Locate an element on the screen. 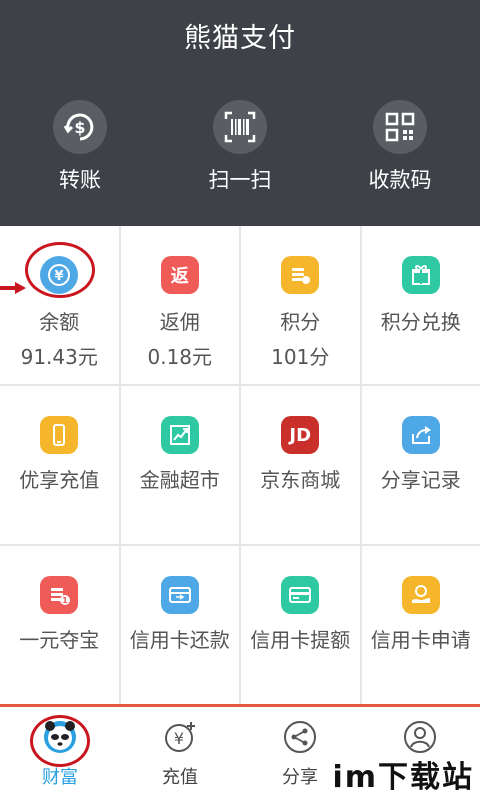 This screenshot has width=480, height=800. tab-wealth: 财富 is located at coordinates (60, 752).